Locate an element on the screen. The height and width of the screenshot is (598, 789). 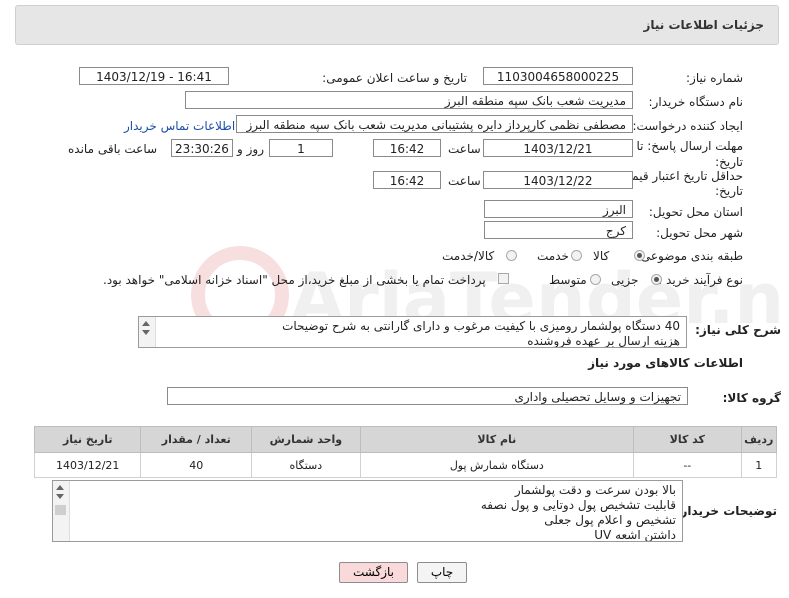
cell-row: 1 is located at coordinates (759, 465).